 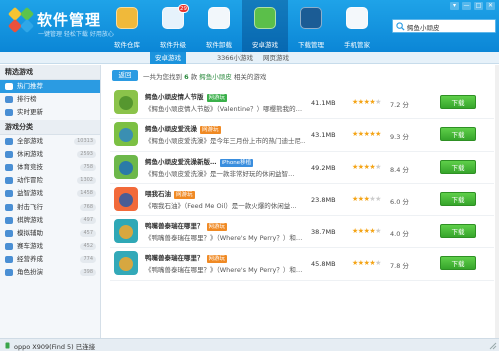 What do you see at coordinates (183, 129) in the screenshot?
I see `app-title: 鳄鱼小顽皮爱洗澡 网游玩` at bounding box center [183, 129].